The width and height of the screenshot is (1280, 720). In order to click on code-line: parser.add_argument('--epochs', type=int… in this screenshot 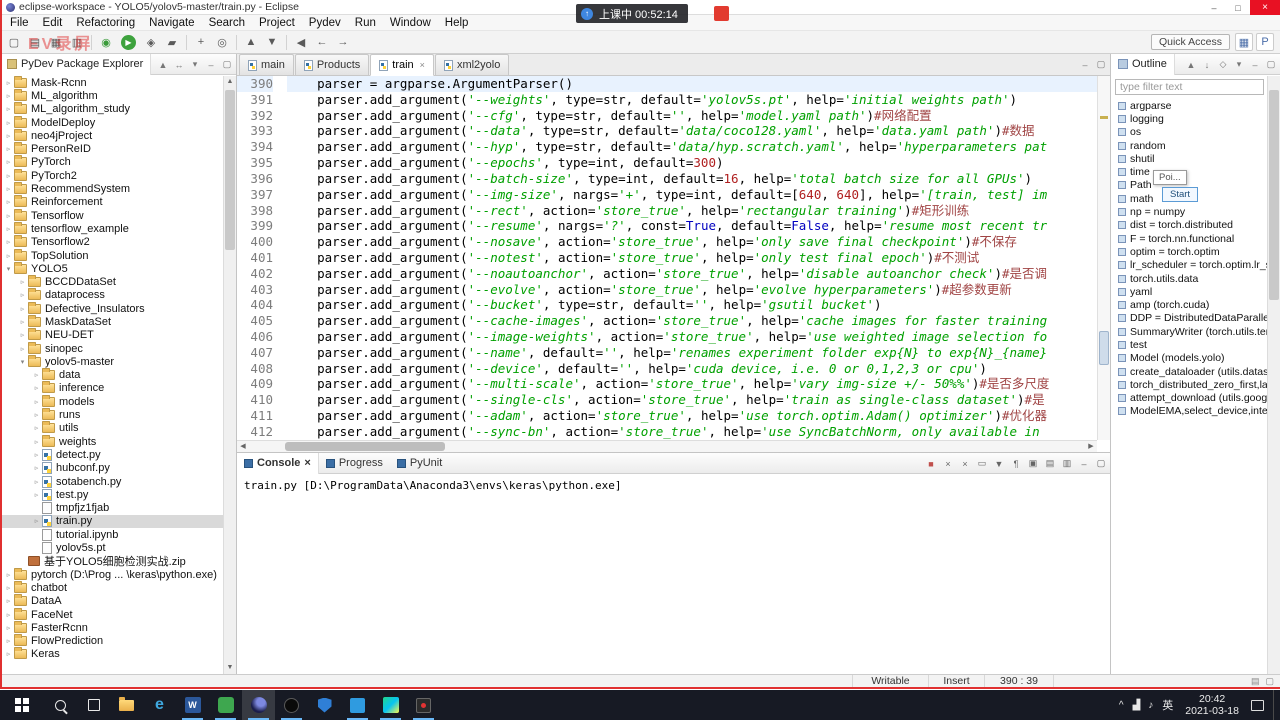, I will do `click(692, 163)`.